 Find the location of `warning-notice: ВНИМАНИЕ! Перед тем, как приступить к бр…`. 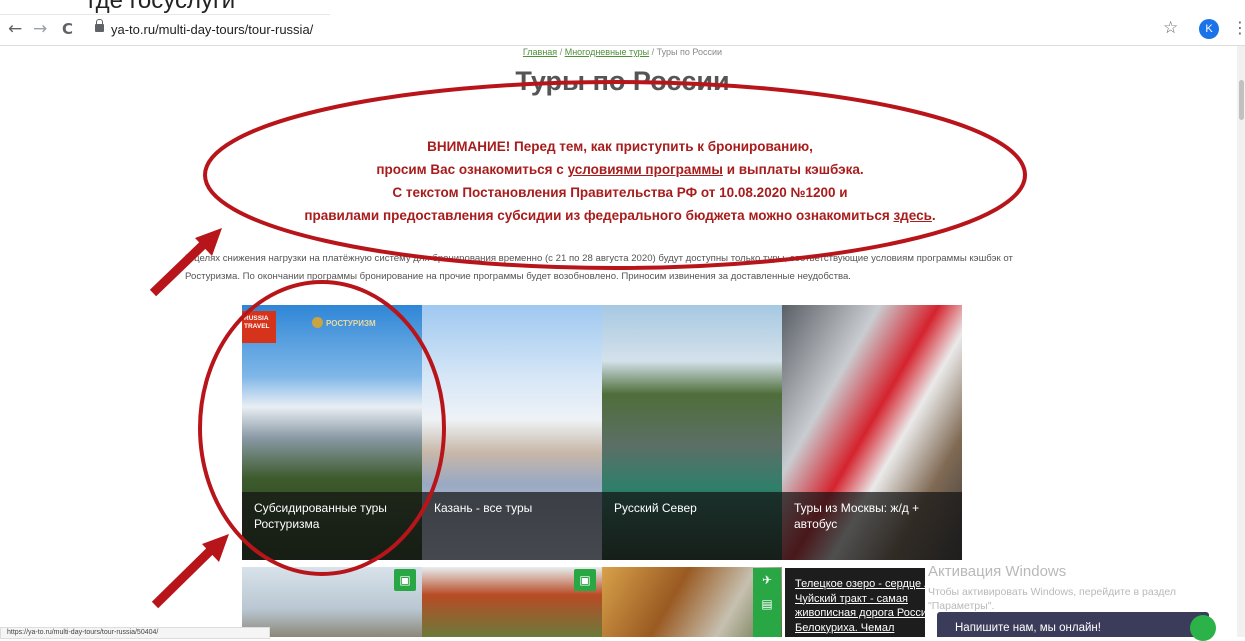

warning-notice: ВНИМАНИЕ! Перед тем, как приступить к бр… is located at coordinates (620, 181).